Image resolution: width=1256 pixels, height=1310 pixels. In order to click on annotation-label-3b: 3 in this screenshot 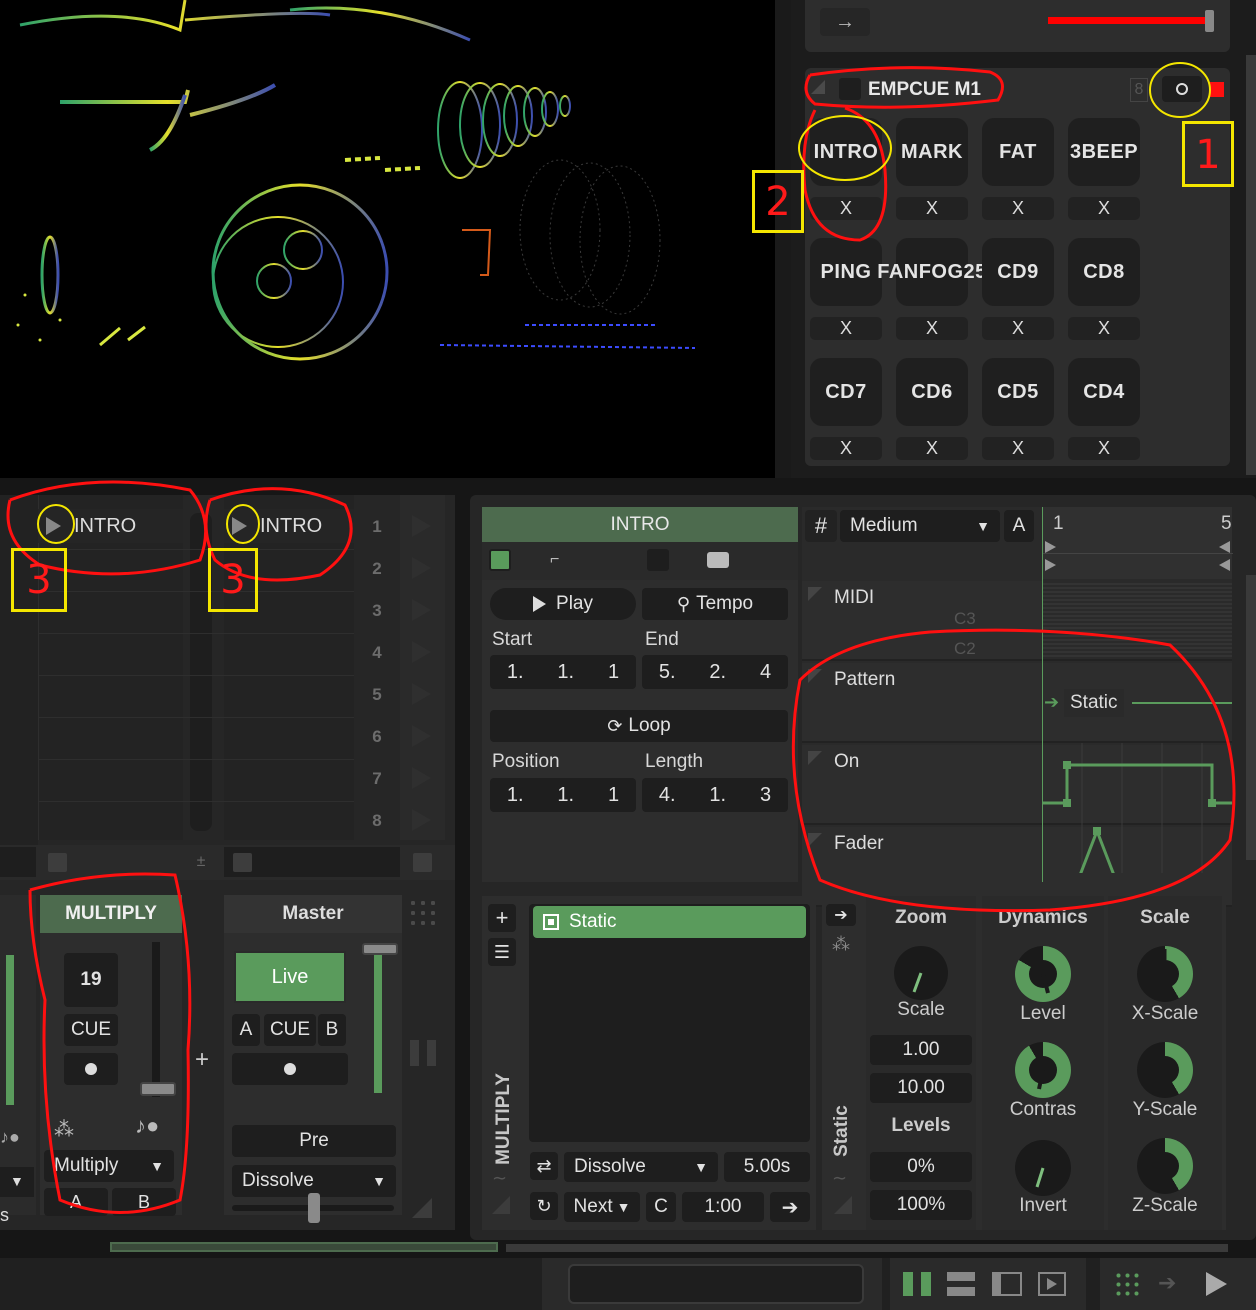, I will do `click(233, 580)`.